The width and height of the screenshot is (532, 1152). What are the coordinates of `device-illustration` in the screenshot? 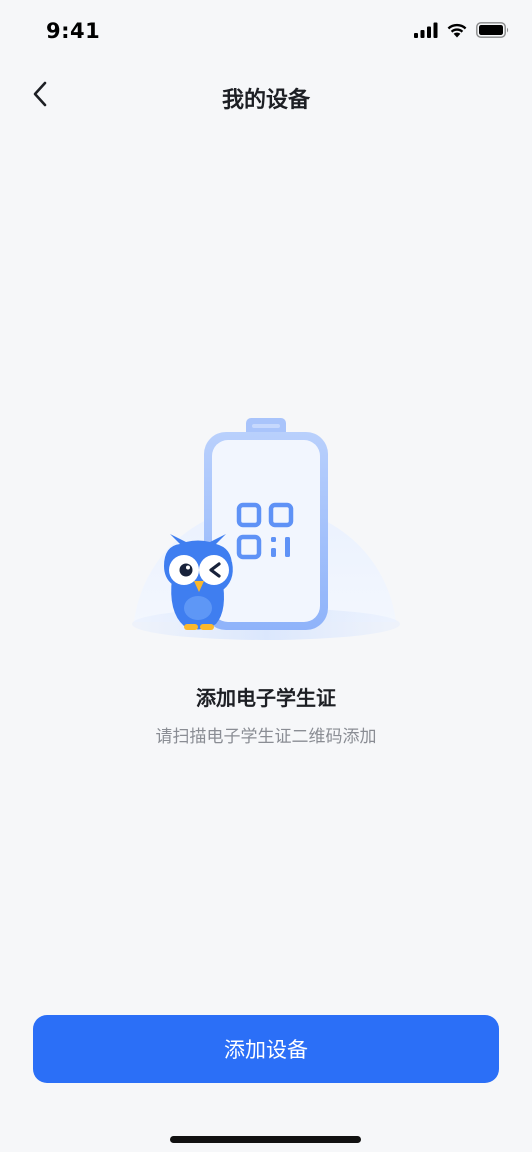 It's located at (266, 530).